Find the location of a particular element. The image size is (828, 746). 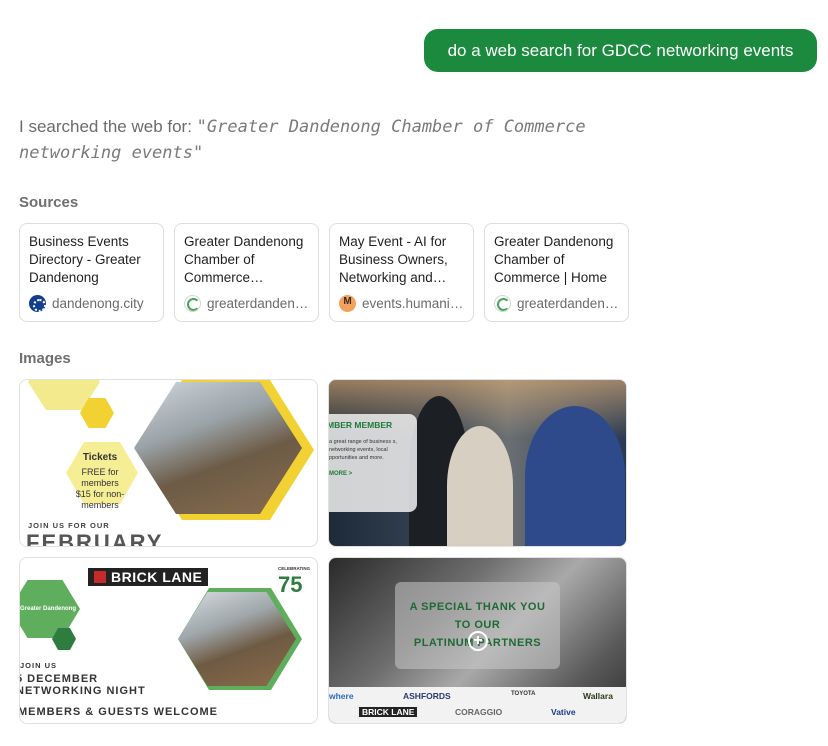

panel-more-link: MORE > is located at coordinates (341, 474).